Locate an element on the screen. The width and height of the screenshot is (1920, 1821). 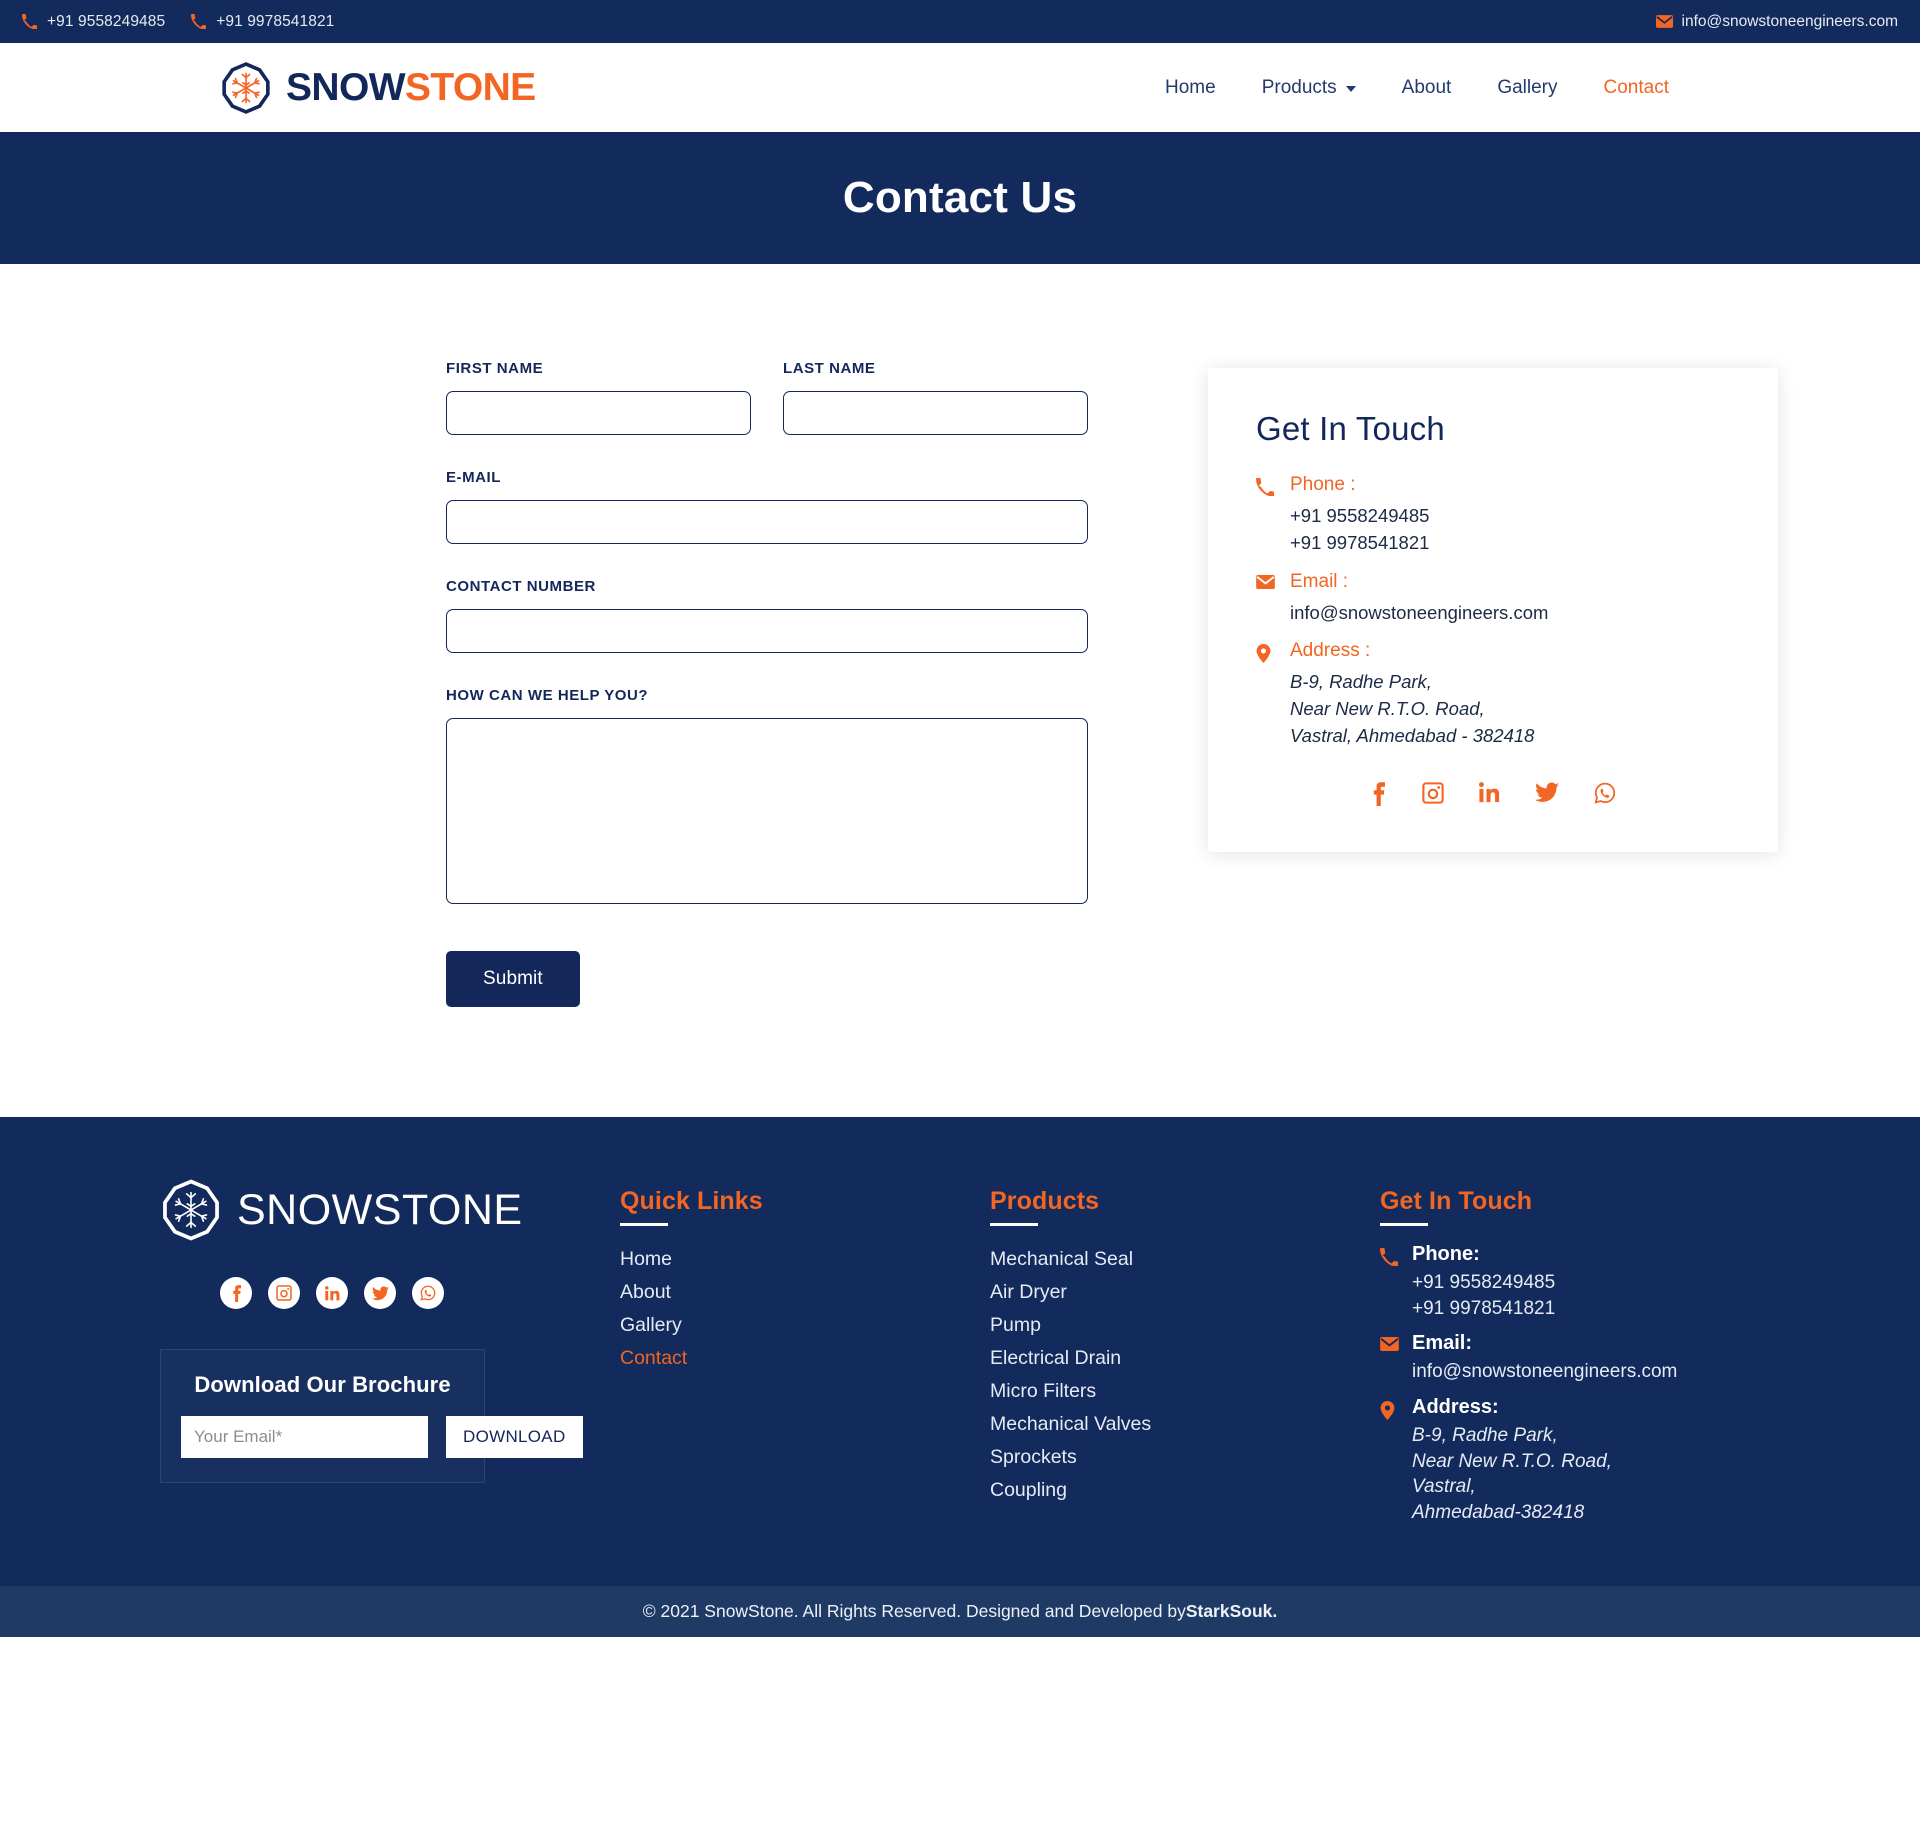
brochure-form: DOWNLOAD is located at coordinates (382, 1437).